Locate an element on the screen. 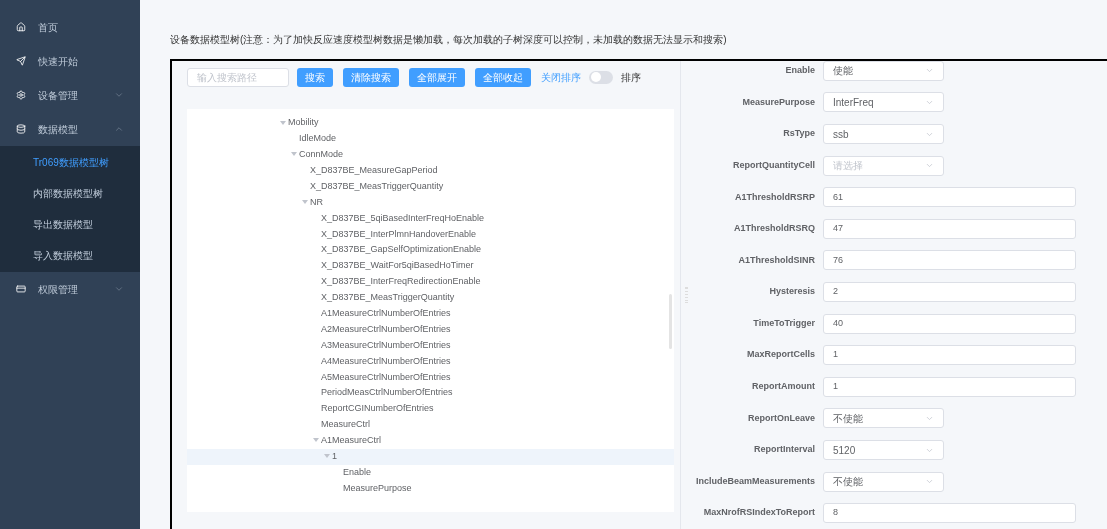 Image resolution: width=1107 pixels, height=529 pixels. chevron-icon is located at coordinates (929, 102).